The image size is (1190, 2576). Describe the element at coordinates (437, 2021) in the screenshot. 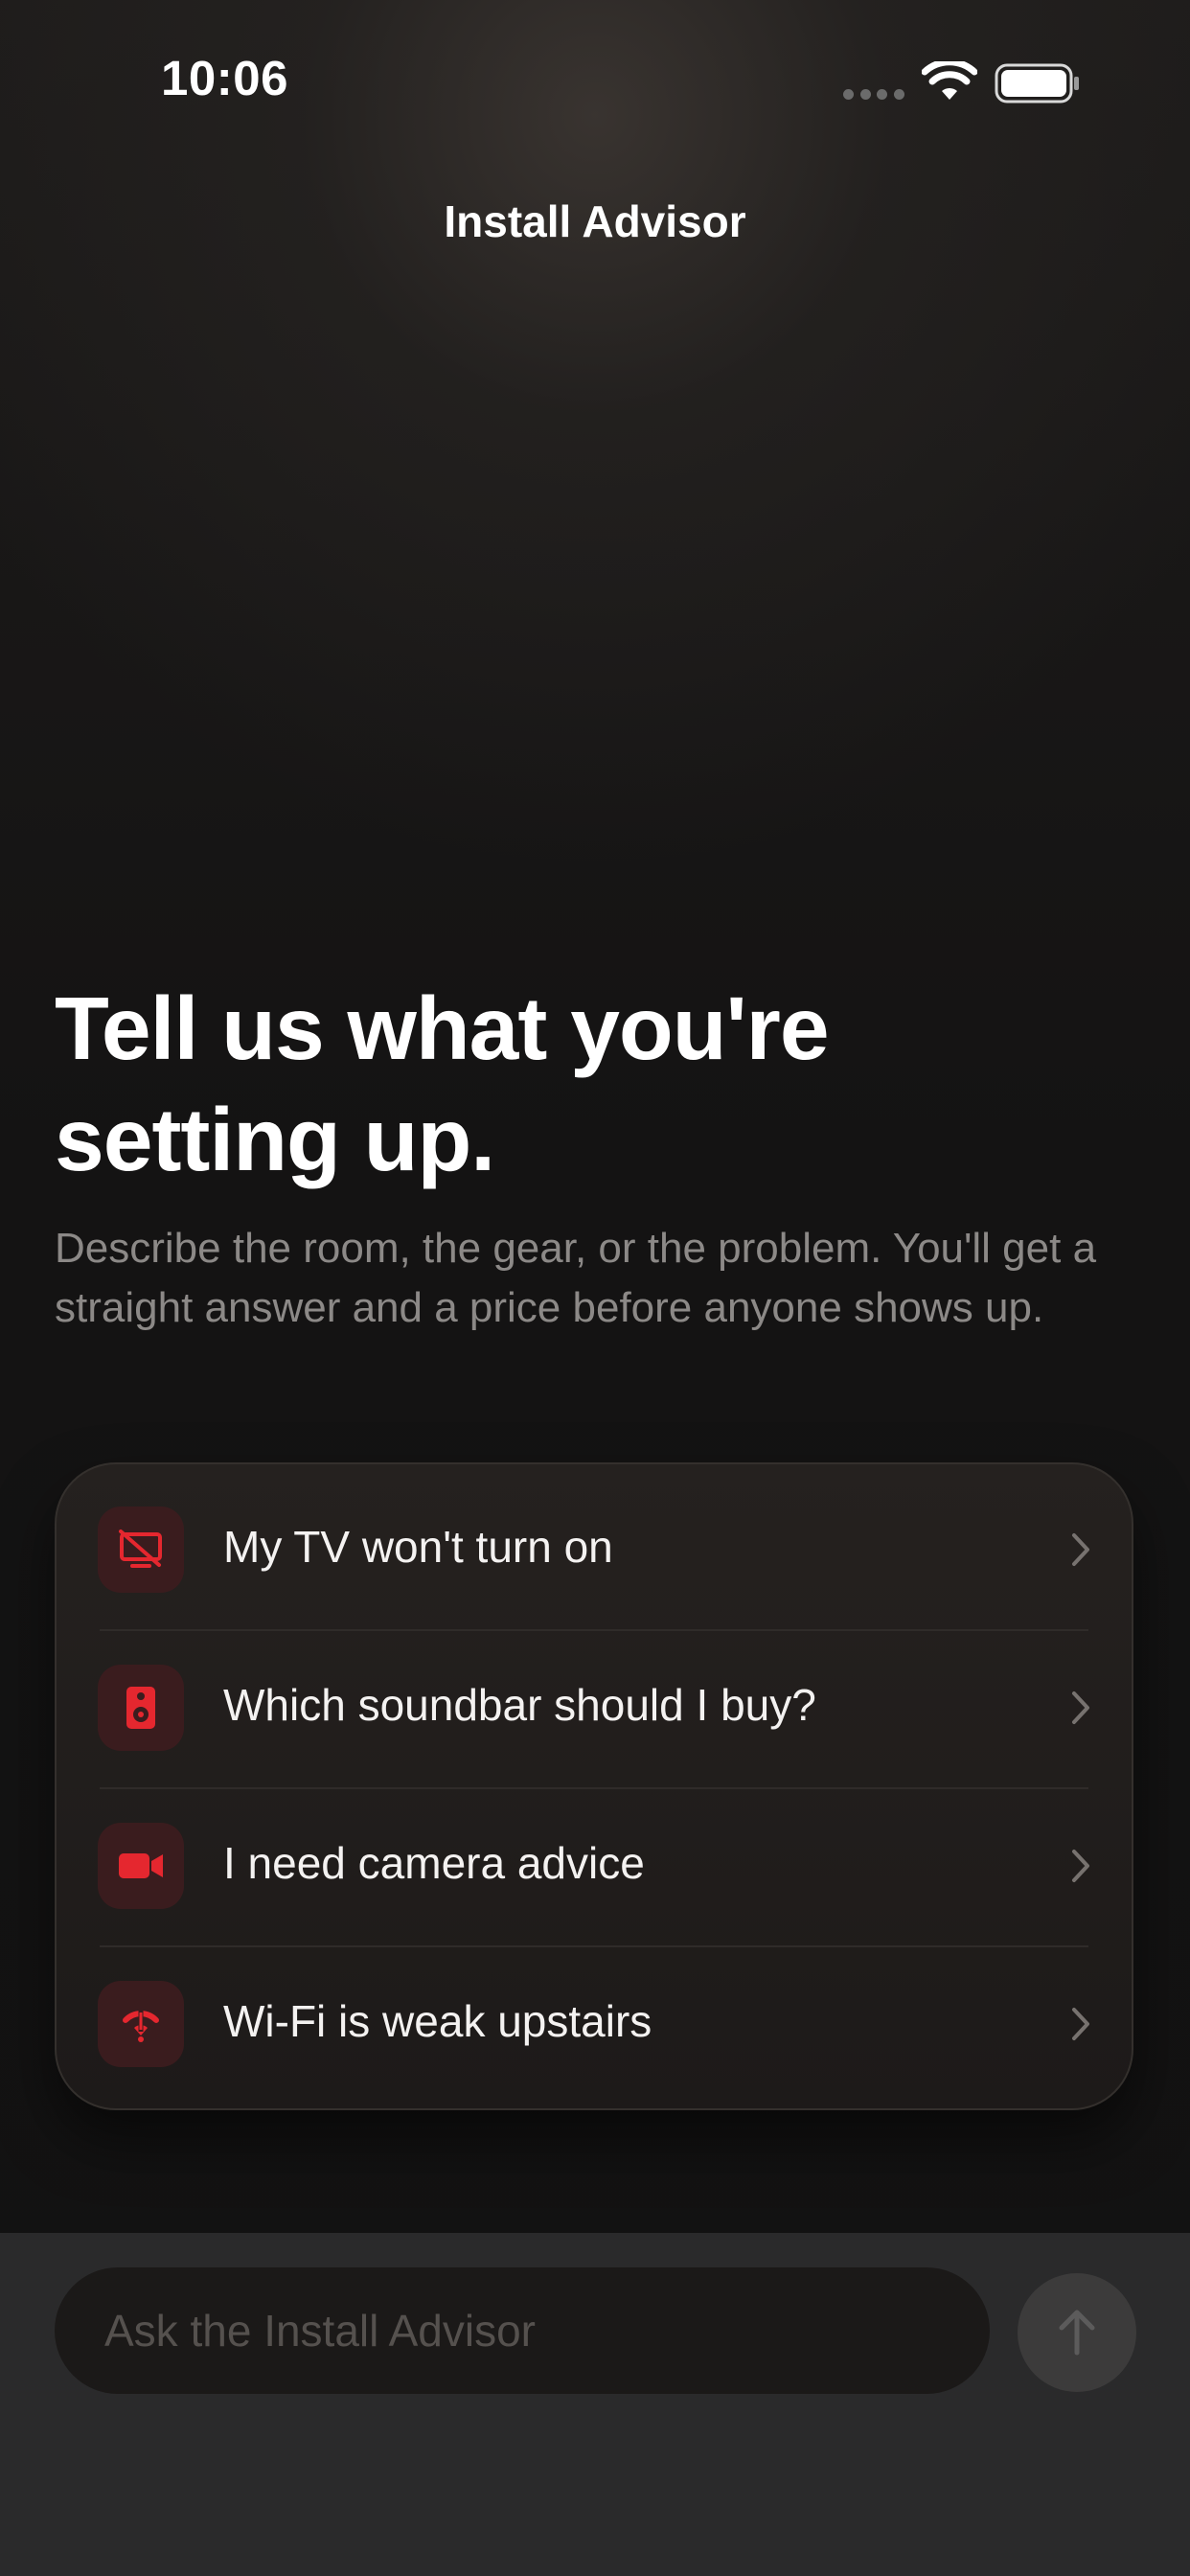

I see `suggestion-label: Wi-Fi is weak upstairs` at that location.